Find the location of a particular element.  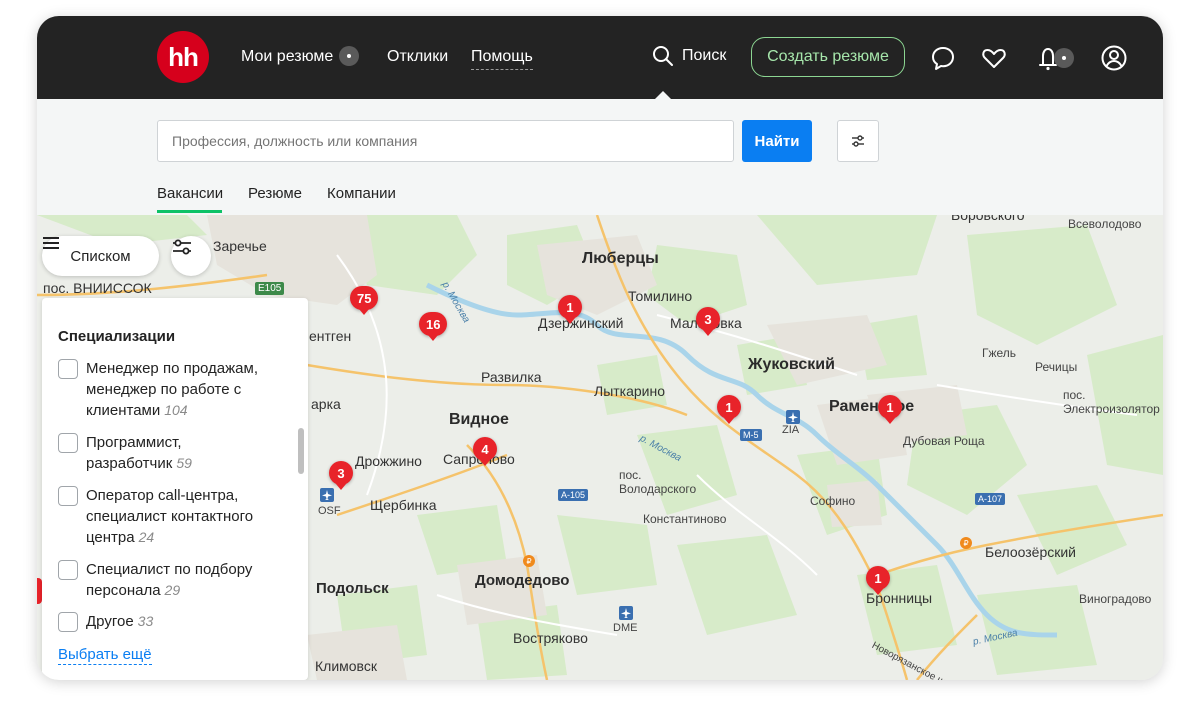

map-label-e105: E105 is located at coordinates (270, 288).